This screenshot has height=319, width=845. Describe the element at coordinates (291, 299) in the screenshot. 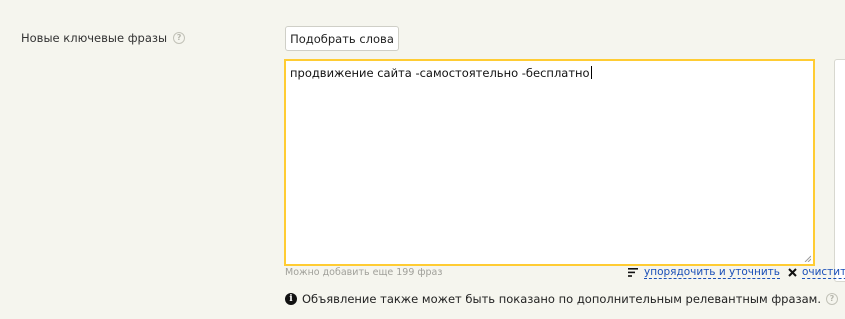

I see `info-icon: i` at that location.